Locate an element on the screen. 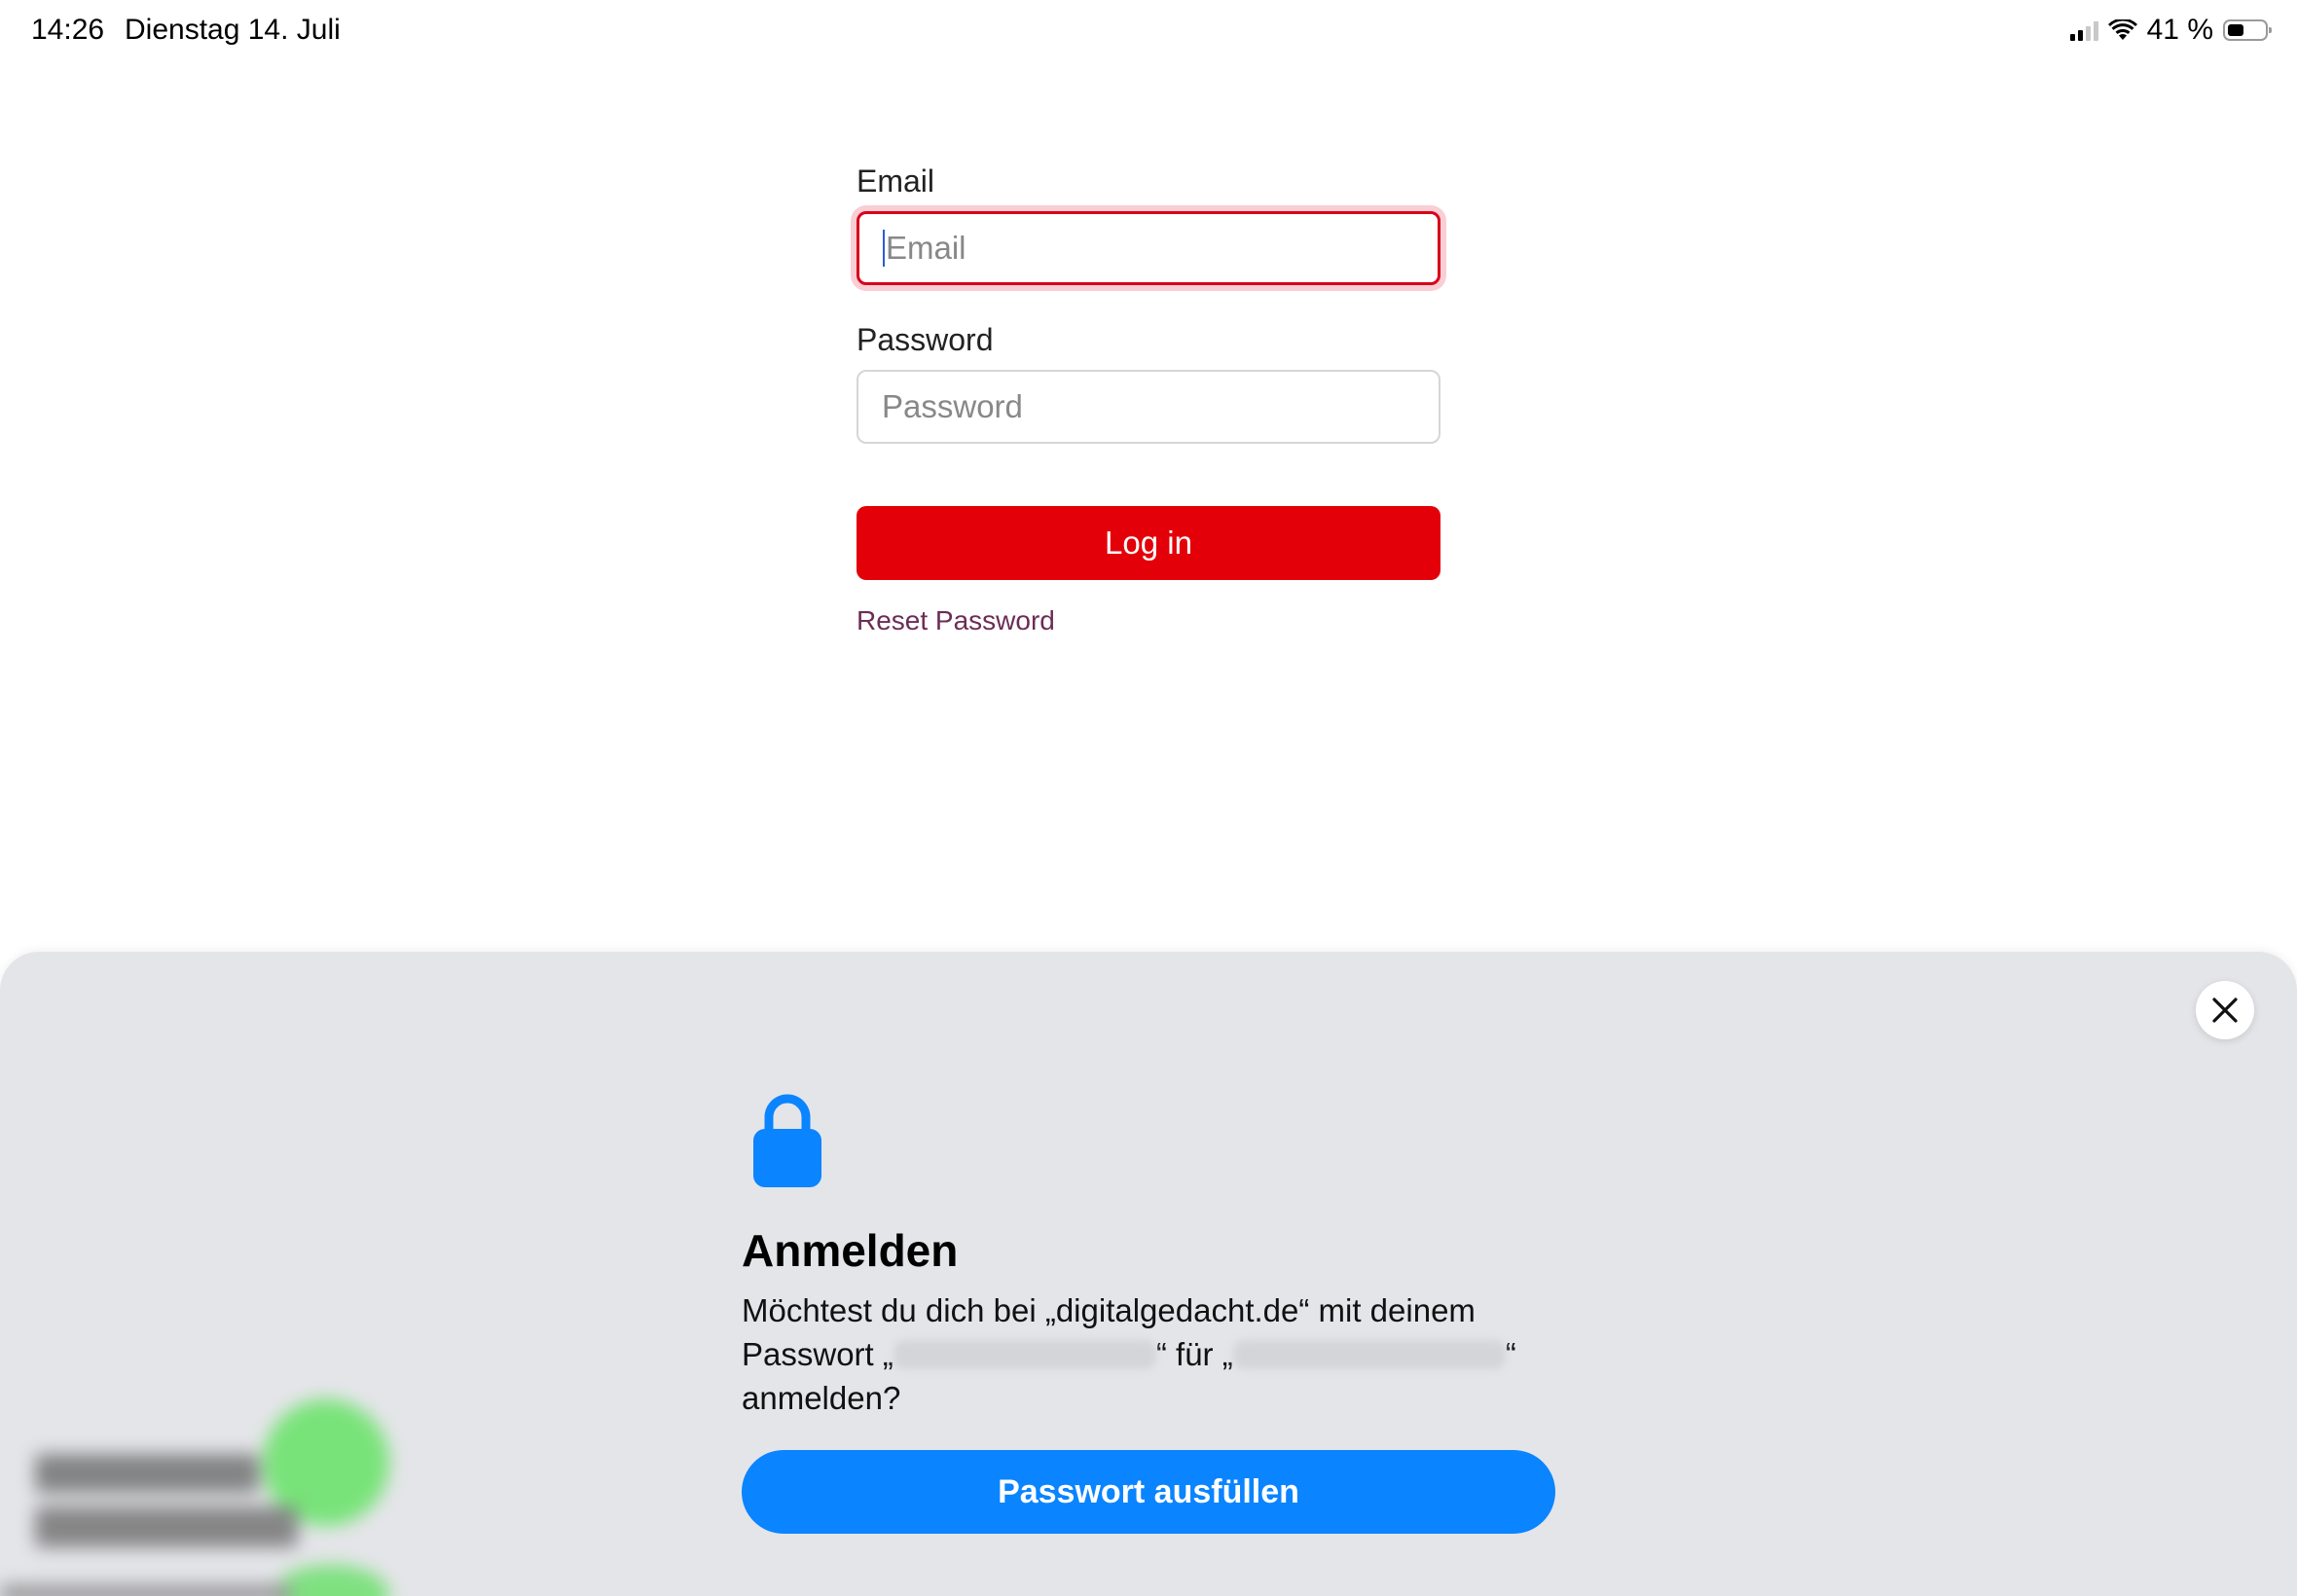  wifi-icon is located at coordinates (2122, 30).